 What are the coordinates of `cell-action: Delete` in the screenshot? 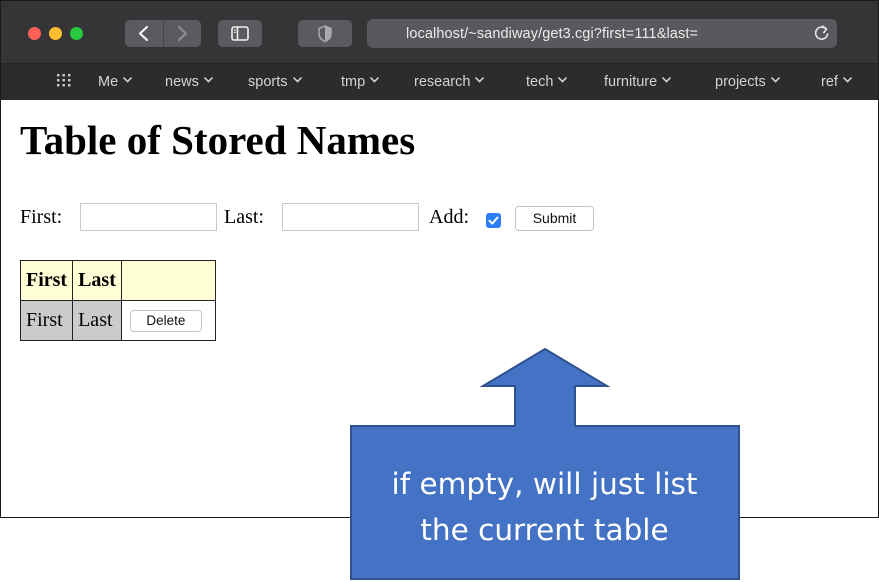 It's located at (168, 320).